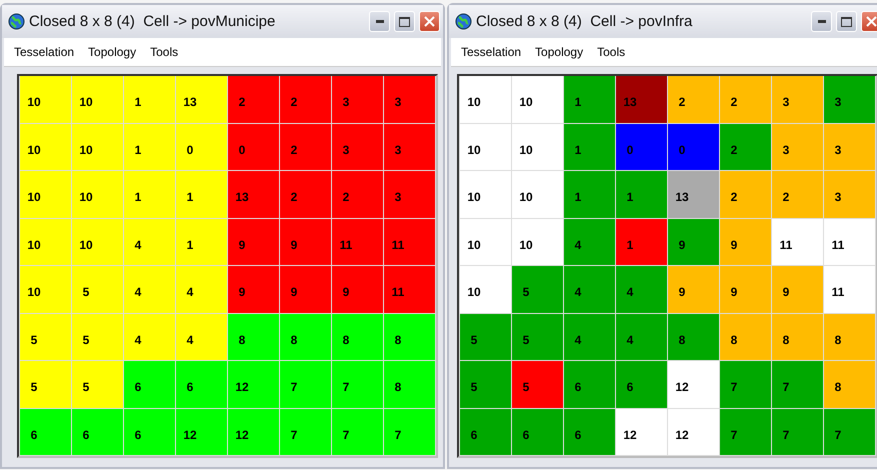  I want to click on globe-icon, so click(16, 21).